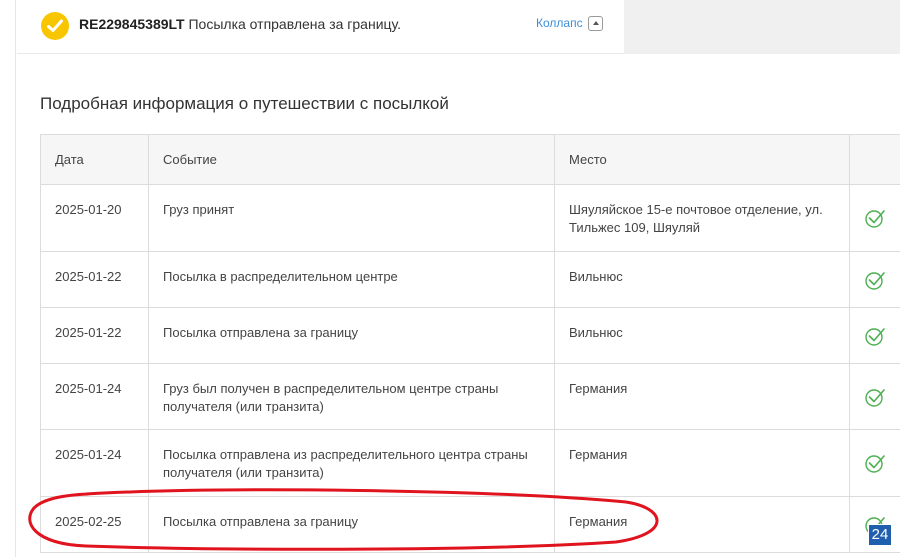  I want to click on event-description: Груз принят, so click(351, 218).